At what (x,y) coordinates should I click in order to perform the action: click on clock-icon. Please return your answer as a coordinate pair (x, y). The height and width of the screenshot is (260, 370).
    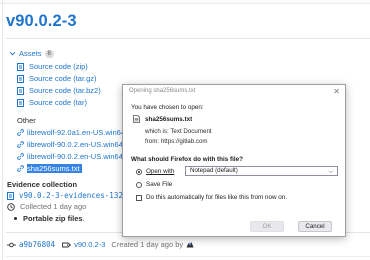
    Looking at the image, I should click on (11, 206).